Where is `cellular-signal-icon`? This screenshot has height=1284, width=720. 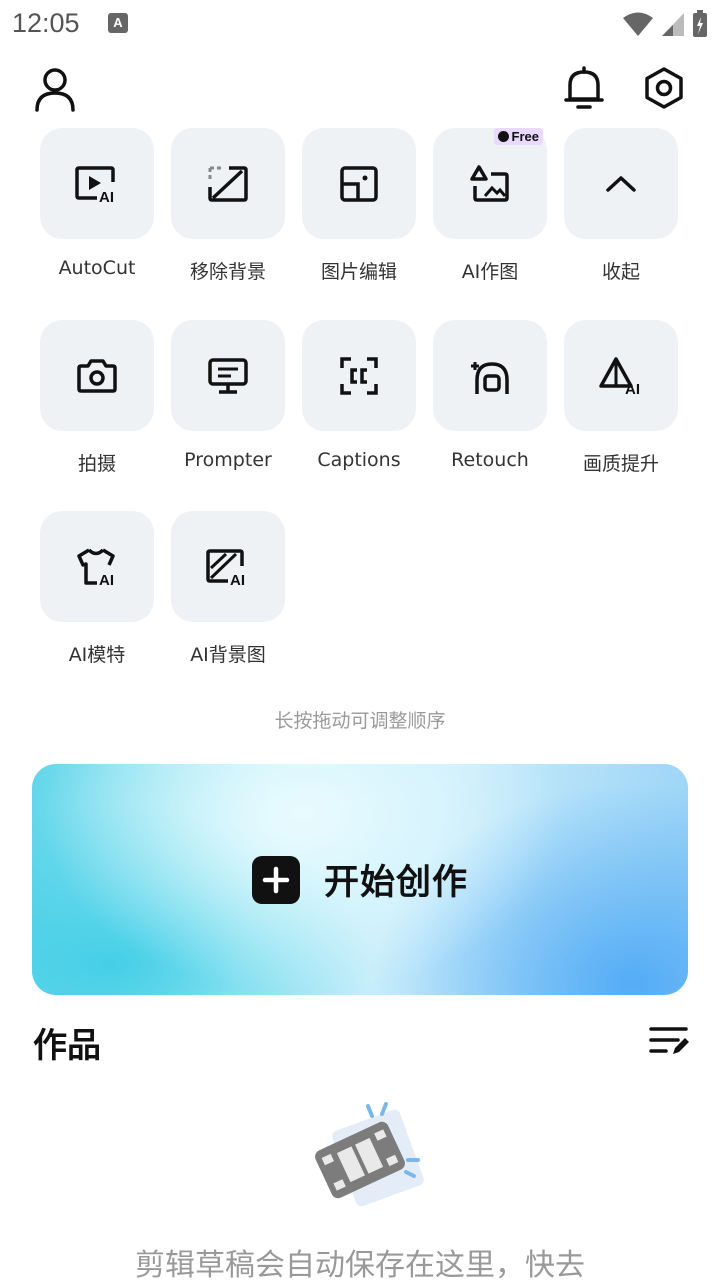 cellular-signal-icon is located at coordinates (673, 24).